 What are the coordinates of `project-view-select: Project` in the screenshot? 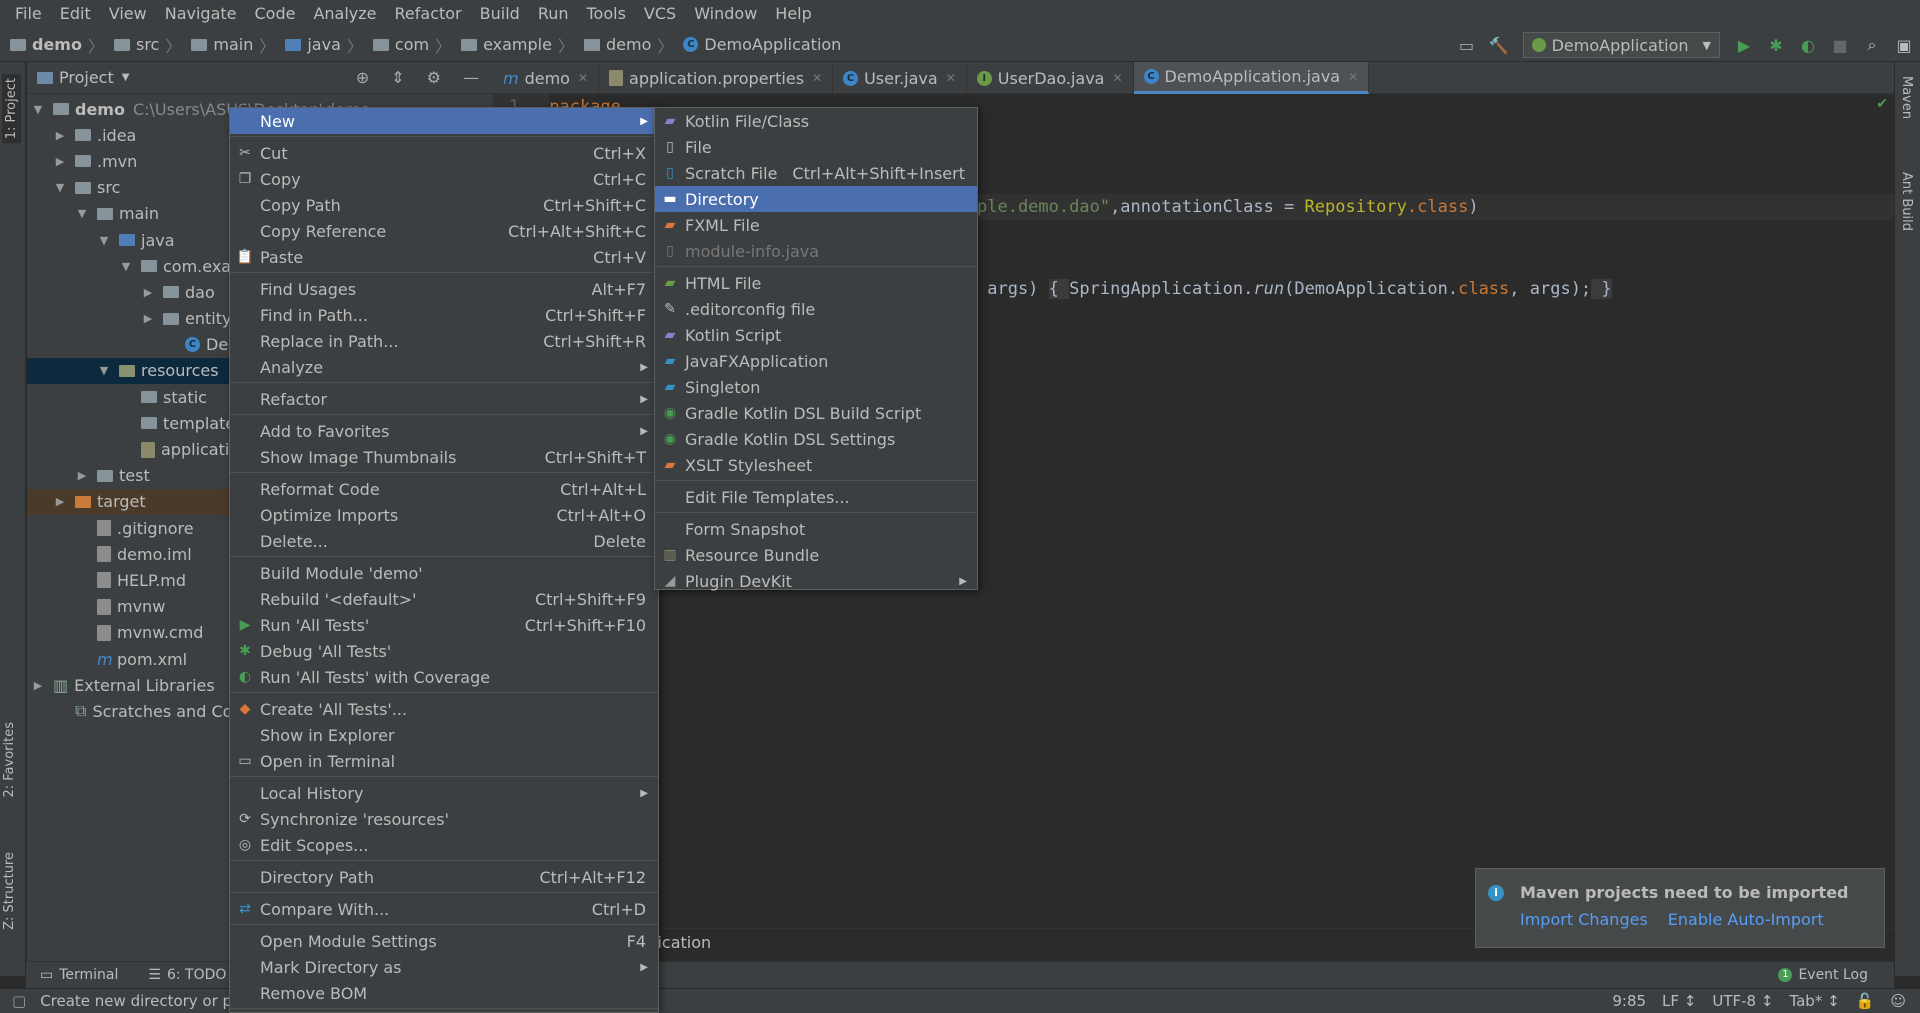 It's located at (86, 77).